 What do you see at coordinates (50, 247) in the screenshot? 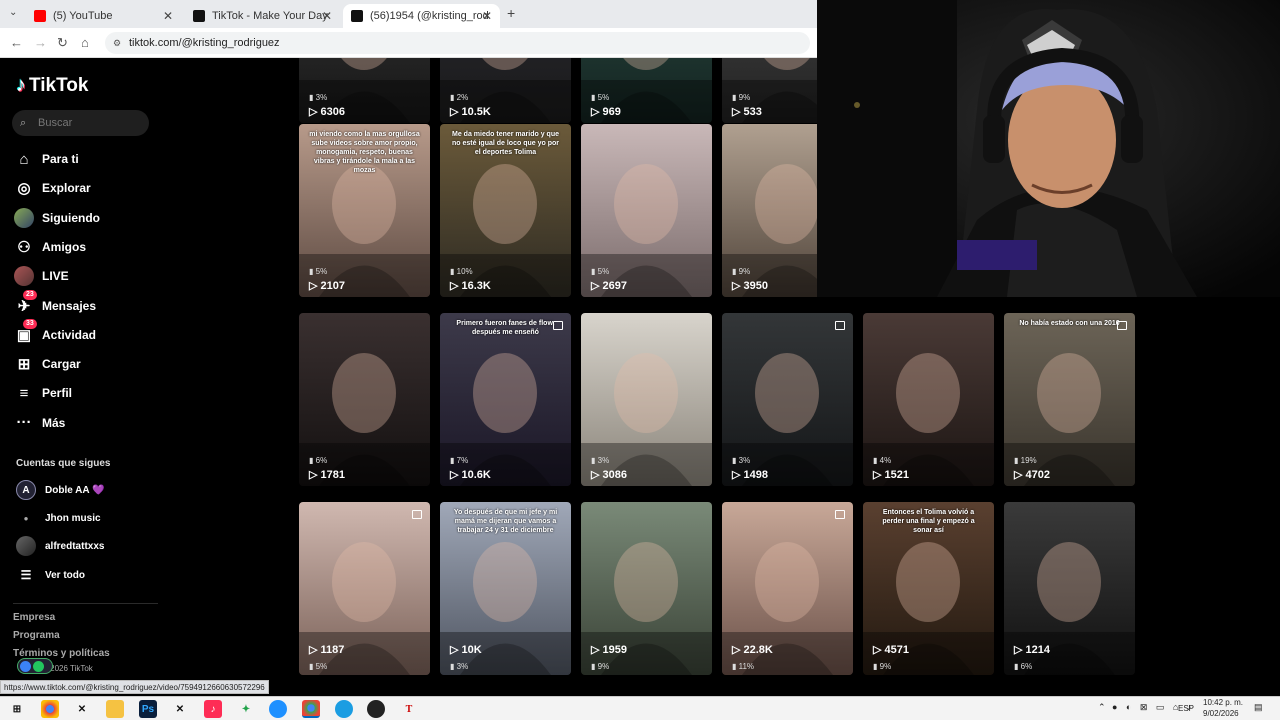
I see `sidebar-item-amigos: ⚇ Amigos` at bounding box center [50, 247].